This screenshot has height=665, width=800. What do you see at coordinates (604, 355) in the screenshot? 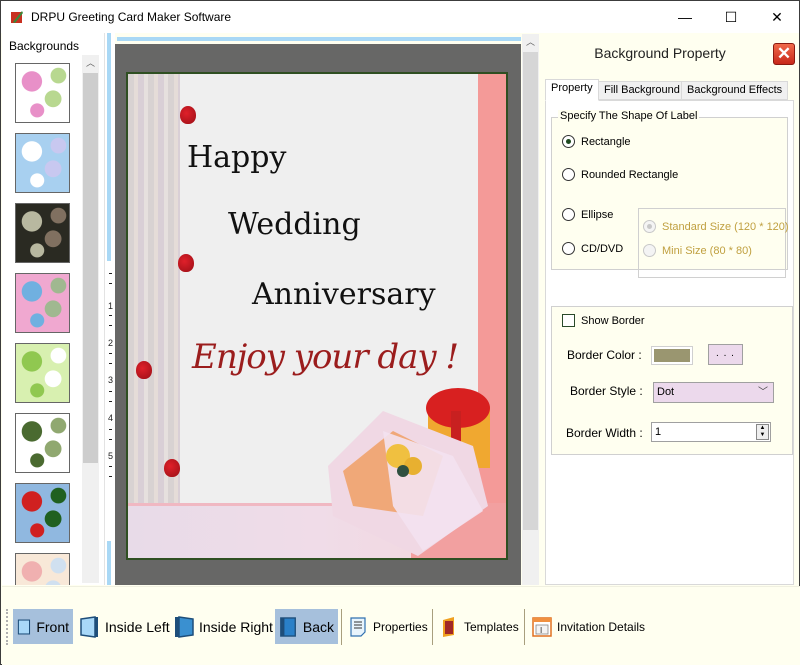
I see `border-color-label: Border Color :` at bounding box center [604, 355].